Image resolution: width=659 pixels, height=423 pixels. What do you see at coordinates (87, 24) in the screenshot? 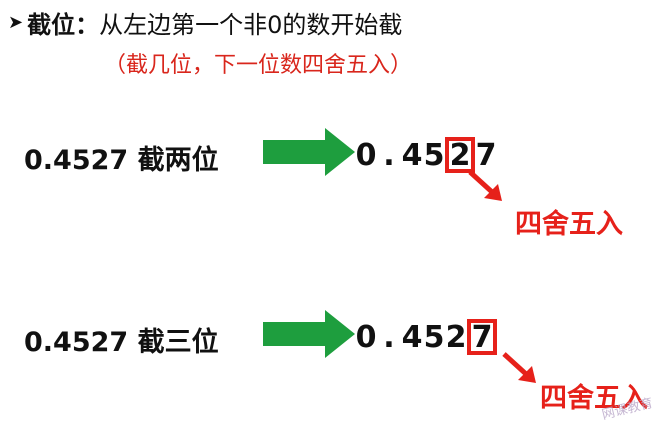
I see `heading-colon: ：` at bounding box center [87, 24].